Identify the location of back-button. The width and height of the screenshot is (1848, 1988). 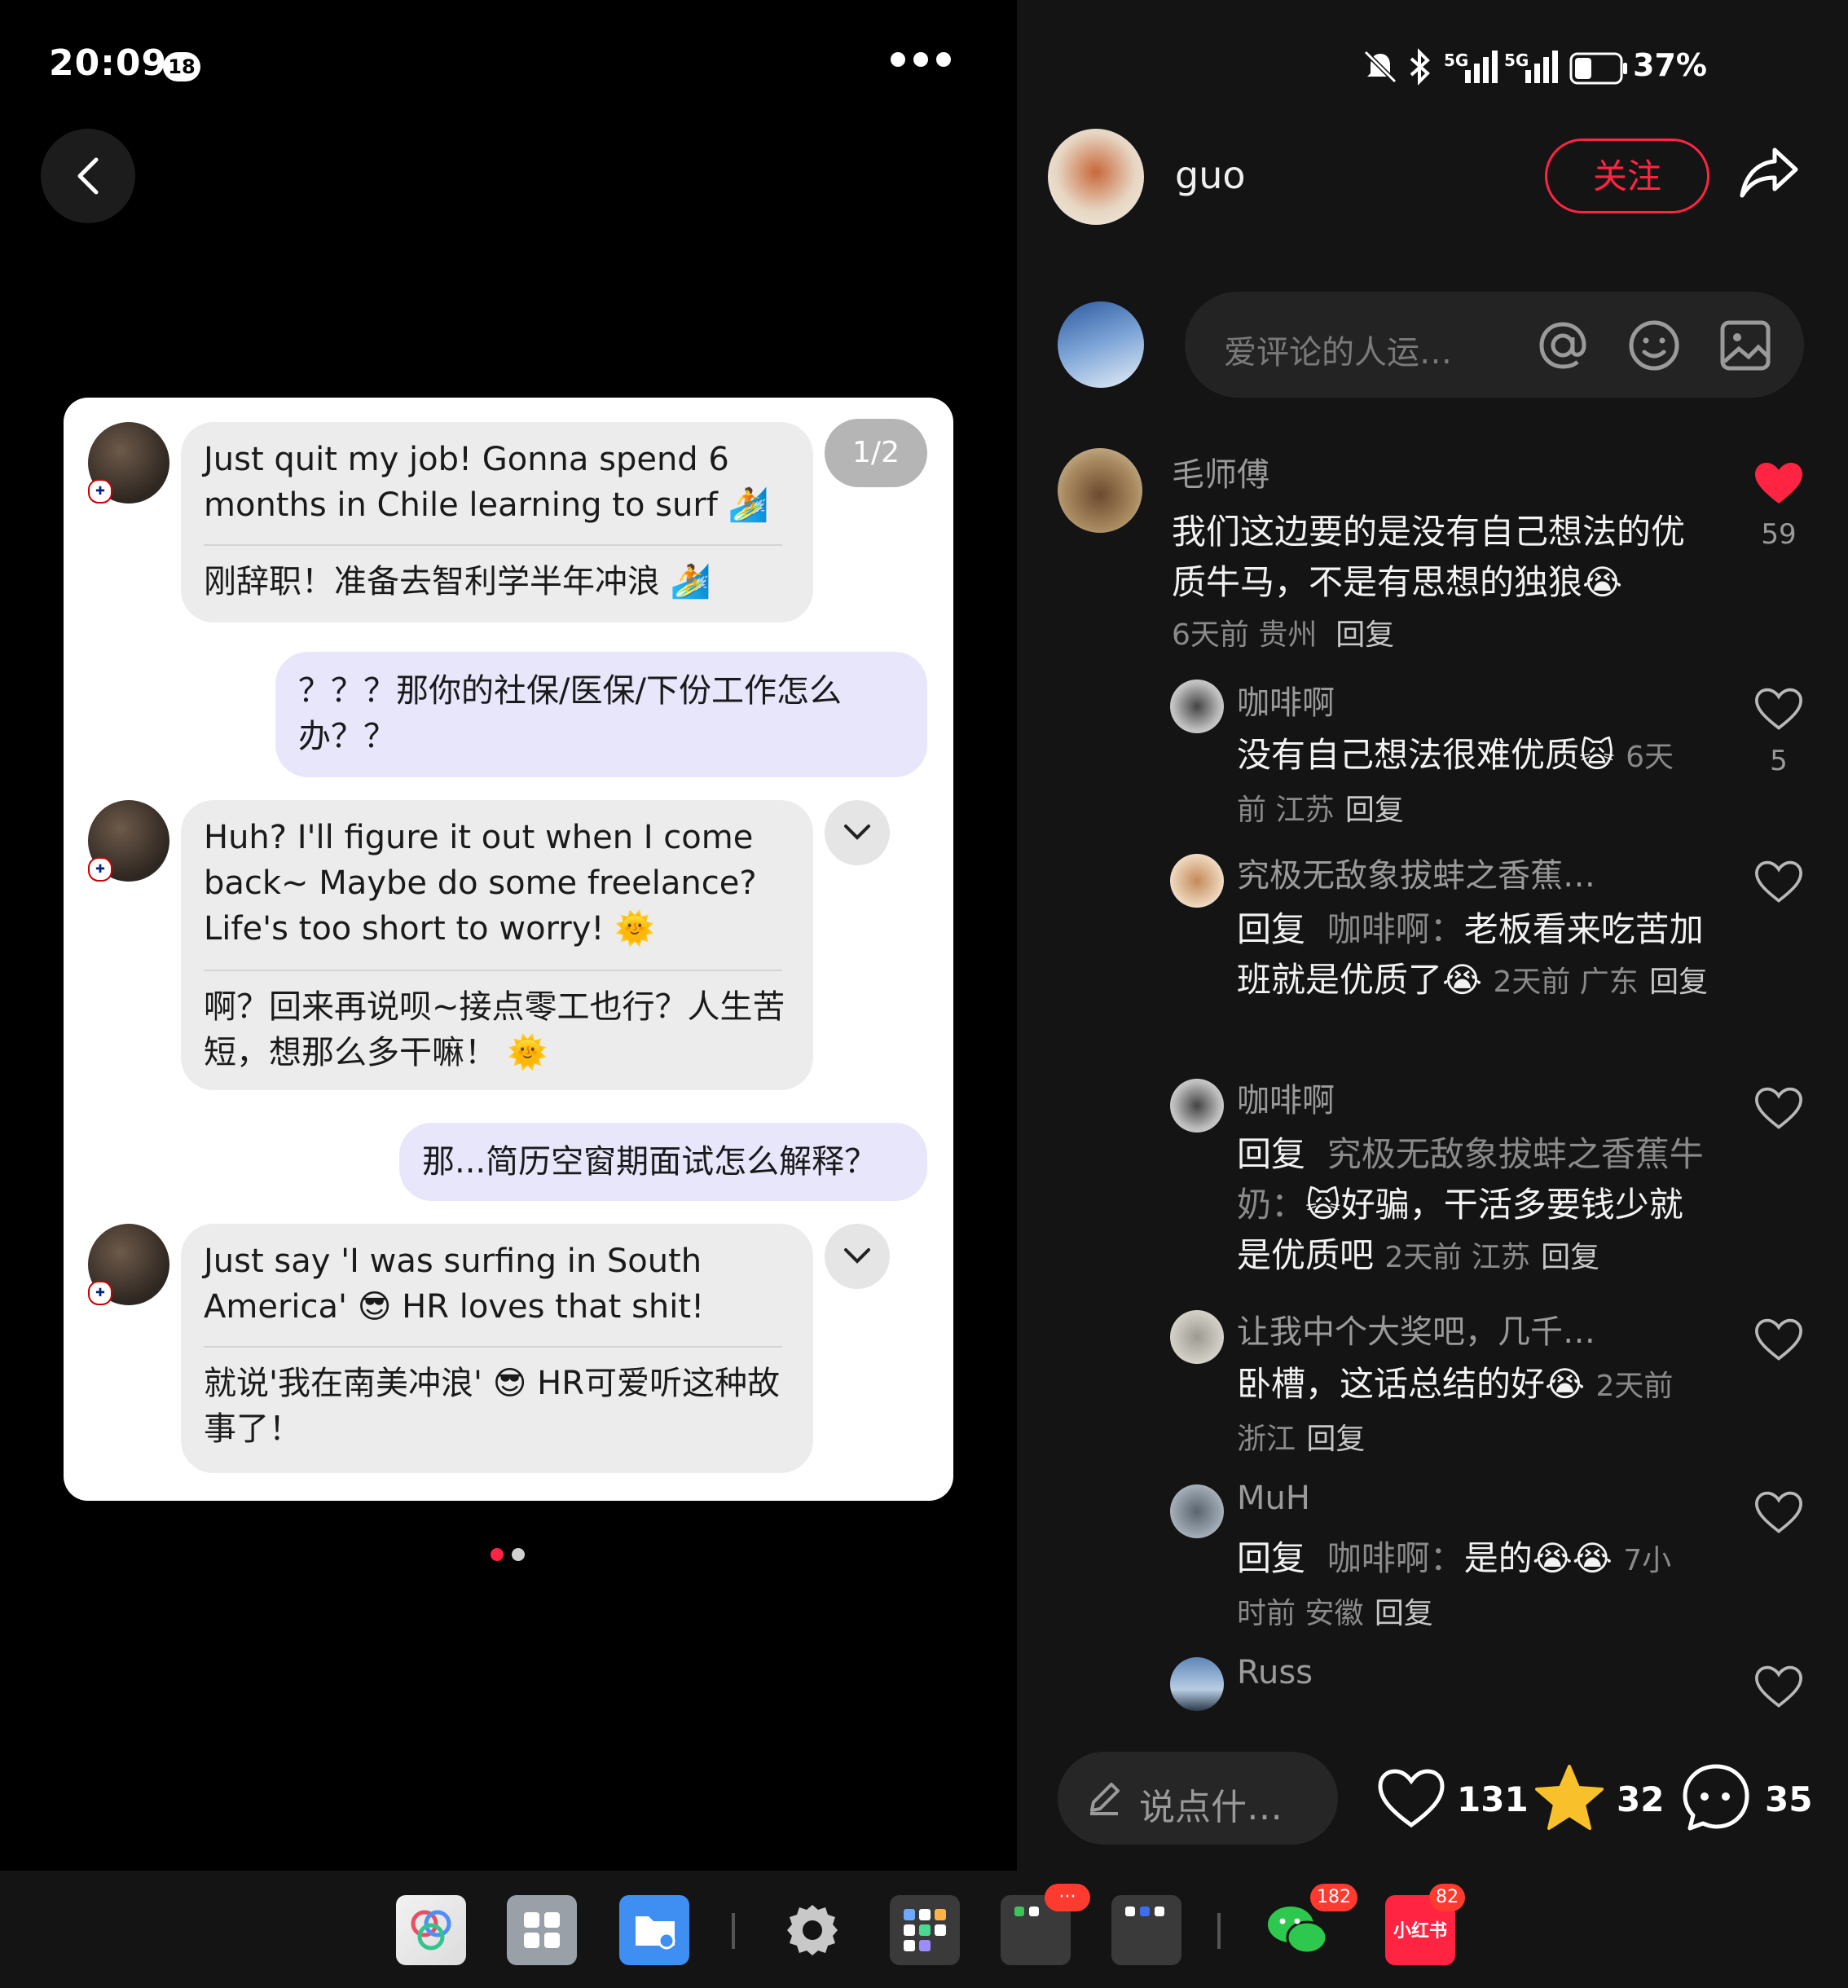
(88, 176).